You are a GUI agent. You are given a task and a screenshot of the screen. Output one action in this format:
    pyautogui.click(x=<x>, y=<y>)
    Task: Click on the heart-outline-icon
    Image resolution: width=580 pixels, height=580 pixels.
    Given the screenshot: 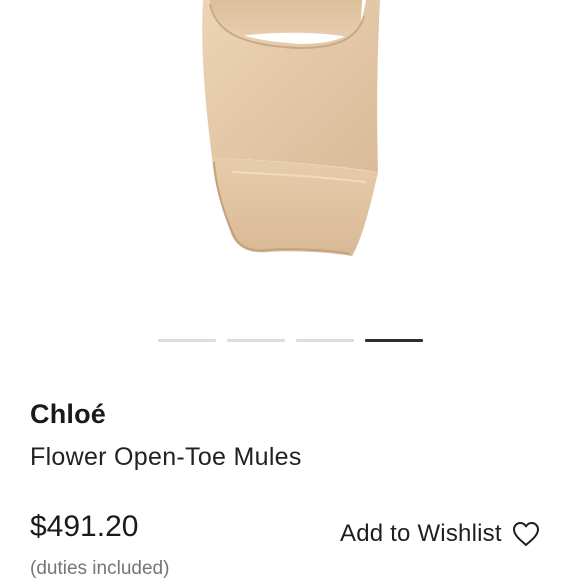 What is the action you would take?
    pyautogui.click(x=526, y=534)
    